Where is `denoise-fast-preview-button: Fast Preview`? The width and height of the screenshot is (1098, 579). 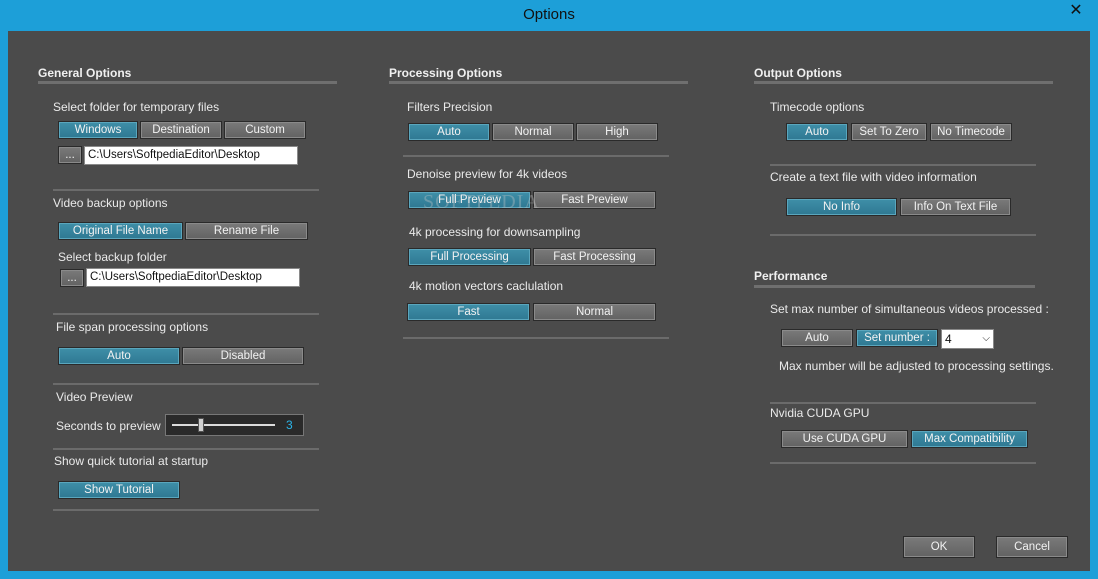
denoise-fast-preview-button: Fast Preview is located at coordinates (594, 200).